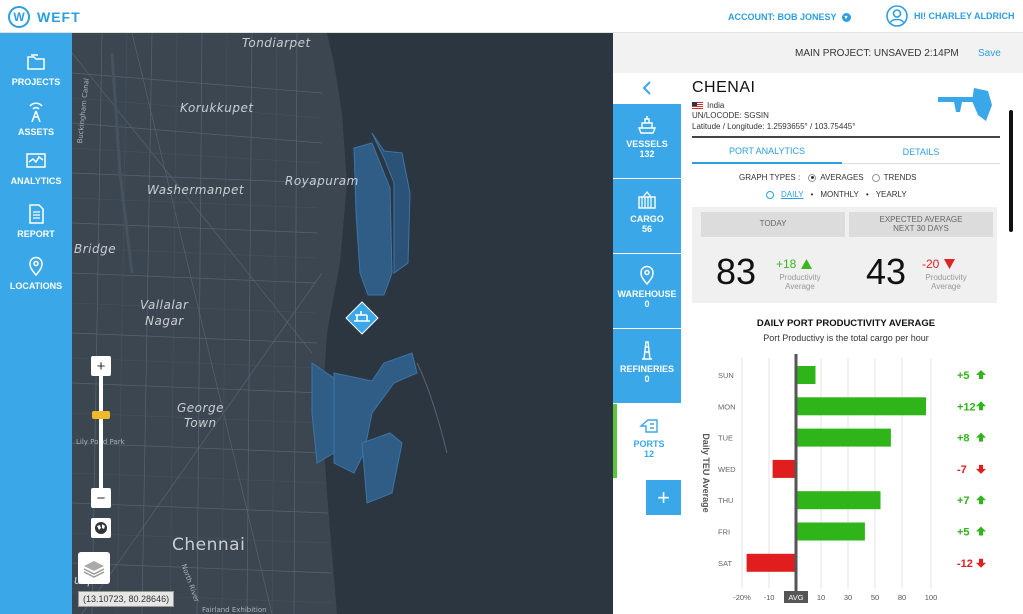 This screenshot has width=1023, height=614. Describe the element at coordinates (36, 221) in the screenshot. I see `nav-item-report: REPORT` at that location.